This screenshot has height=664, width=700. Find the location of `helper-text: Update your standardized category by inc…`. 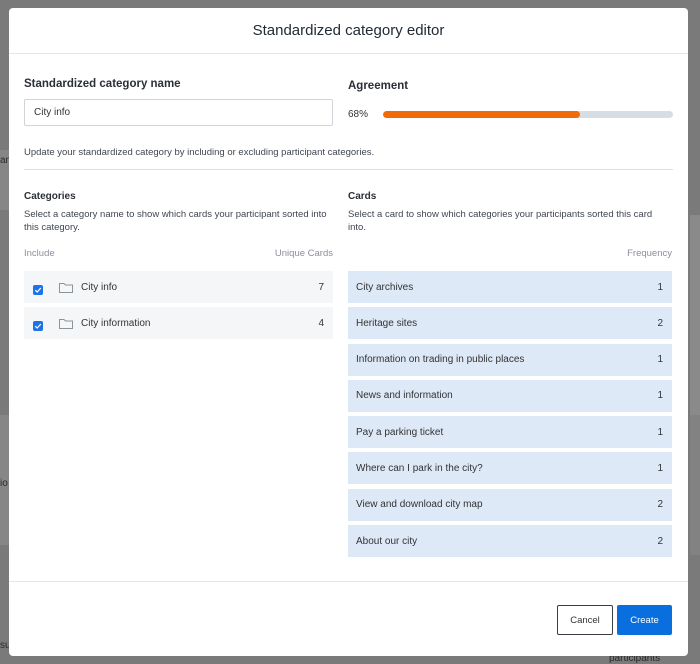

helper-text: Update your standardized category by inc… is located at coordinates (199, 152).